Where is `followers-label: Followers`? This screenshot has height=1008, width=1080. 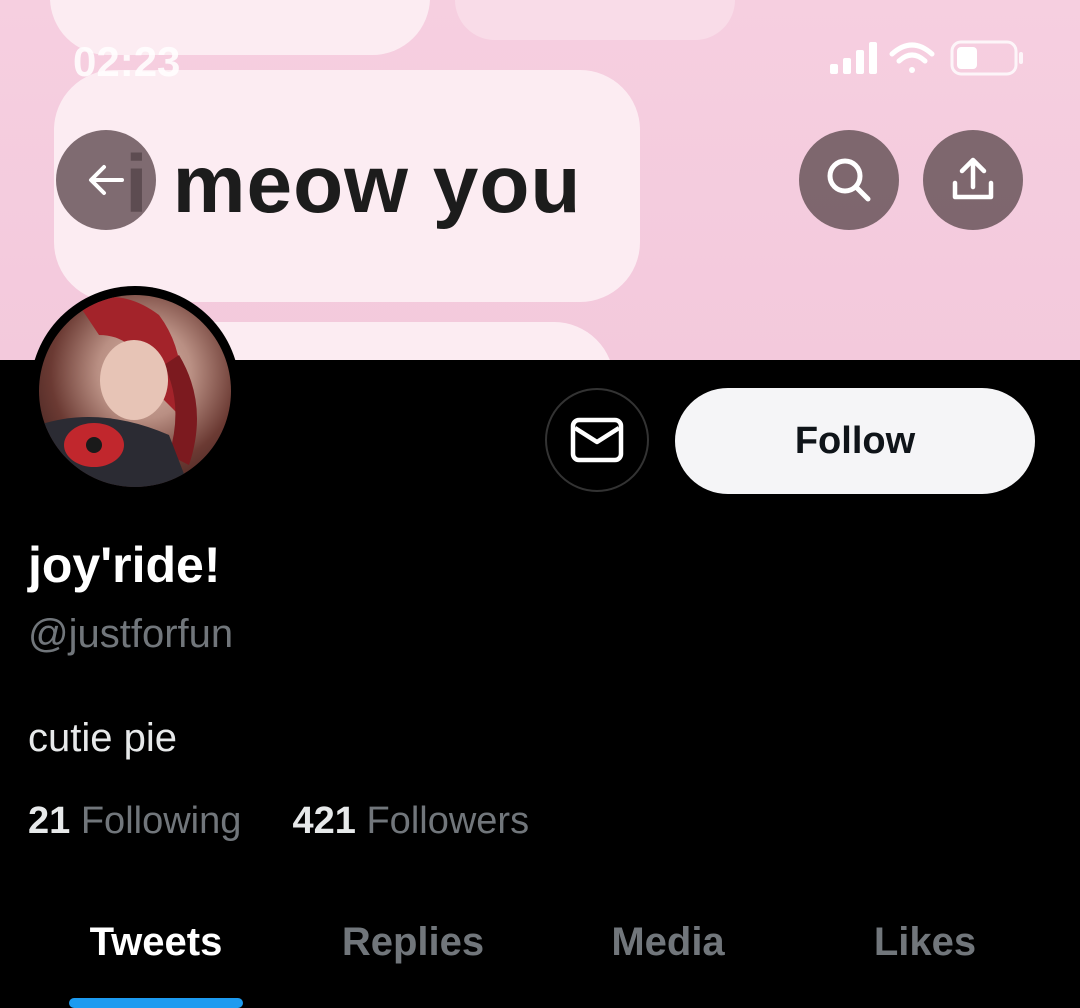
followers-label: Followers is located at coordinates (448, 821).